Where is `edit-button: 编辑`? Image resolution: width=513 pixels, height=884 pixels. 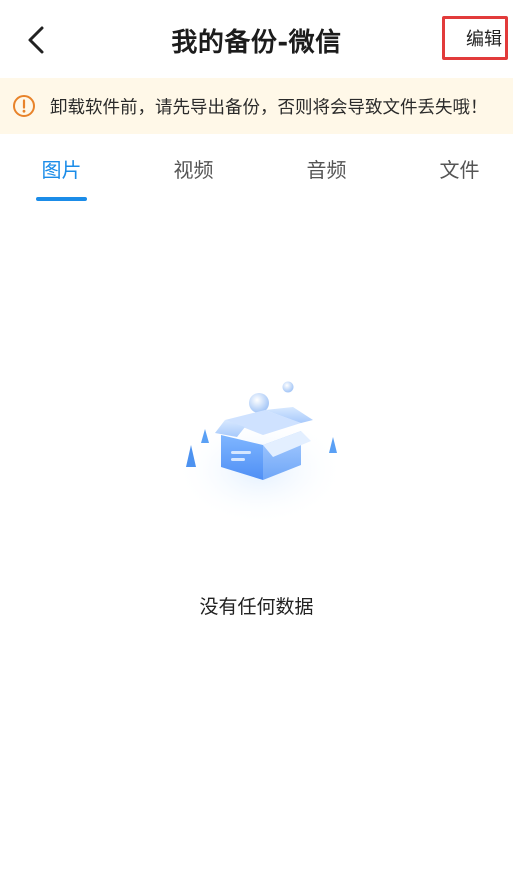
edit-button: 编辑 is located at coordinates (475, 38).